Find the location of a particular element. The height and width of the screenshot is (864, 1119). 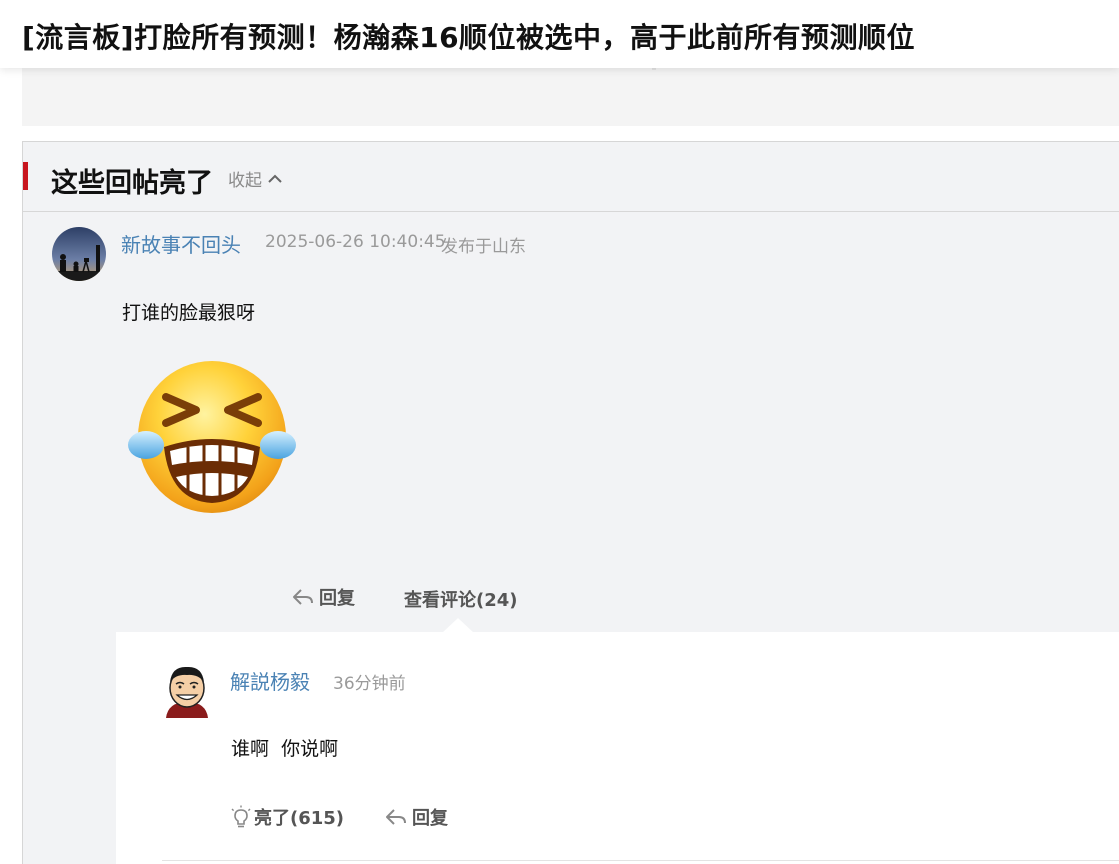

post-content: 打谁的脸最狠呀 is located at coordinates (189, 313).